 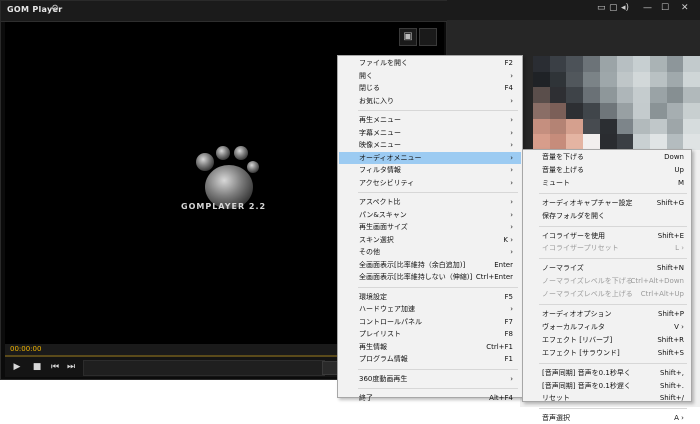 What do you see at coordinates (37, 367) in the screenshot?
I see `stop-icon: ■` at bounding box center [37, 367].